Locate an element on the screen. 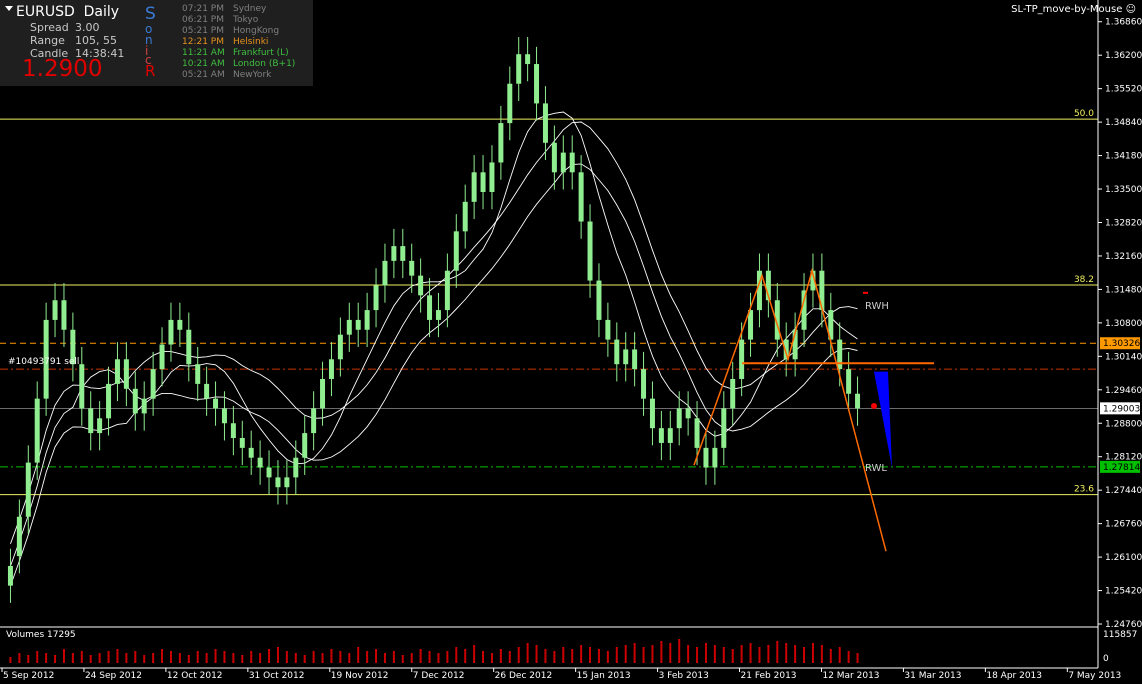 The width and height of the screenshot is (1142, 684). time-tick-label: 19 Nov 2012 is located at coordinates (360, 675).